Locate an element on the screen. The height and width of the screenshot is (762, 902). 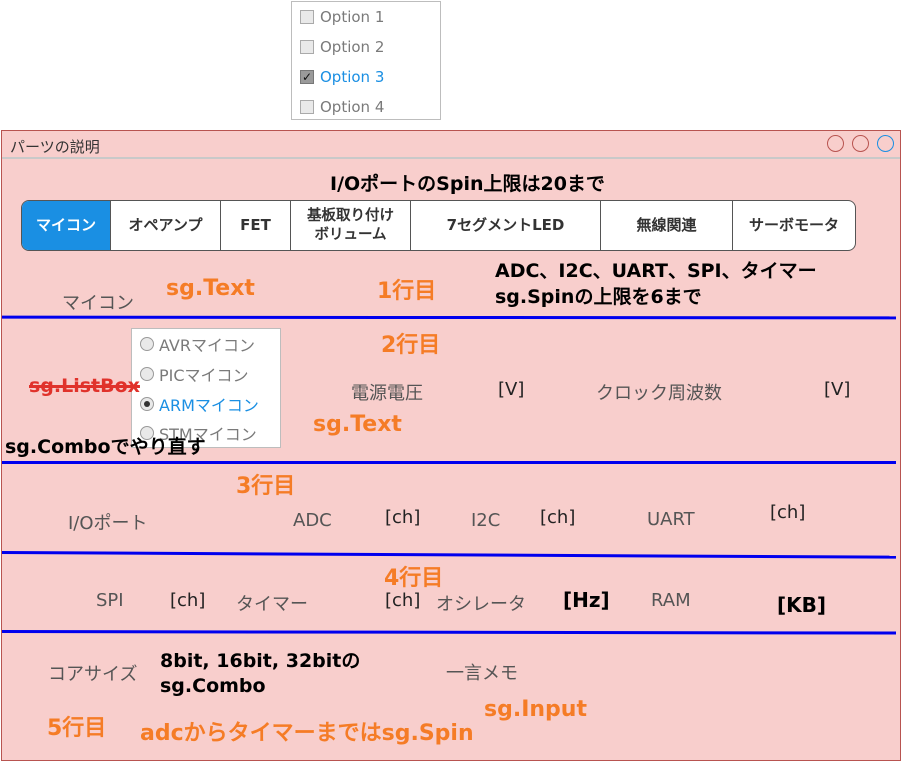
radio-avr: AVRマイコン is located at coordinates (197, 344).